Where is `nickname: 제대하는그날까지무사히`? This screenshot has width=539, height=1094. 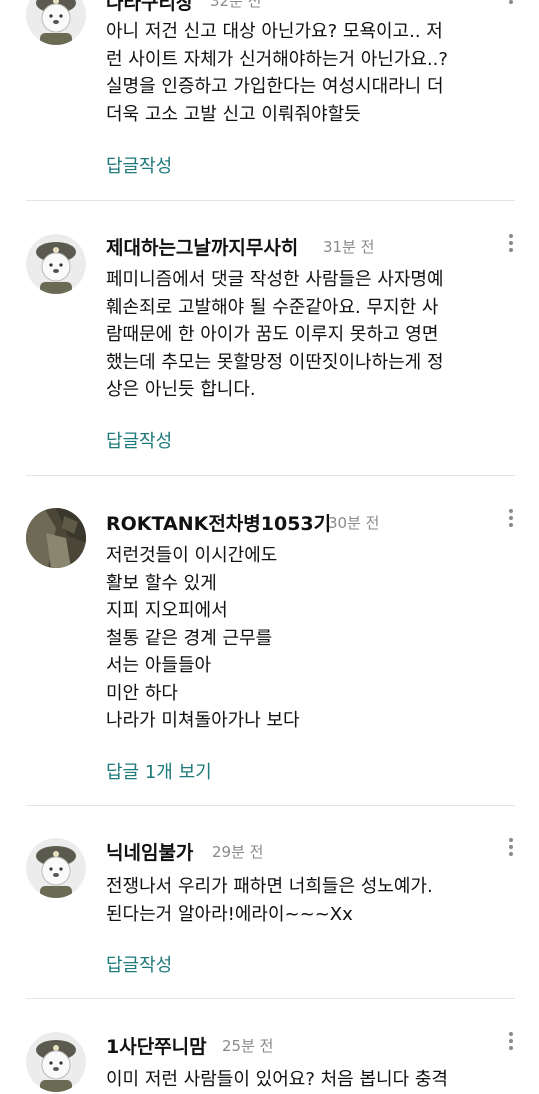
nickname: 제대하는그날까지무사히 is located at coordinates (202, 246).